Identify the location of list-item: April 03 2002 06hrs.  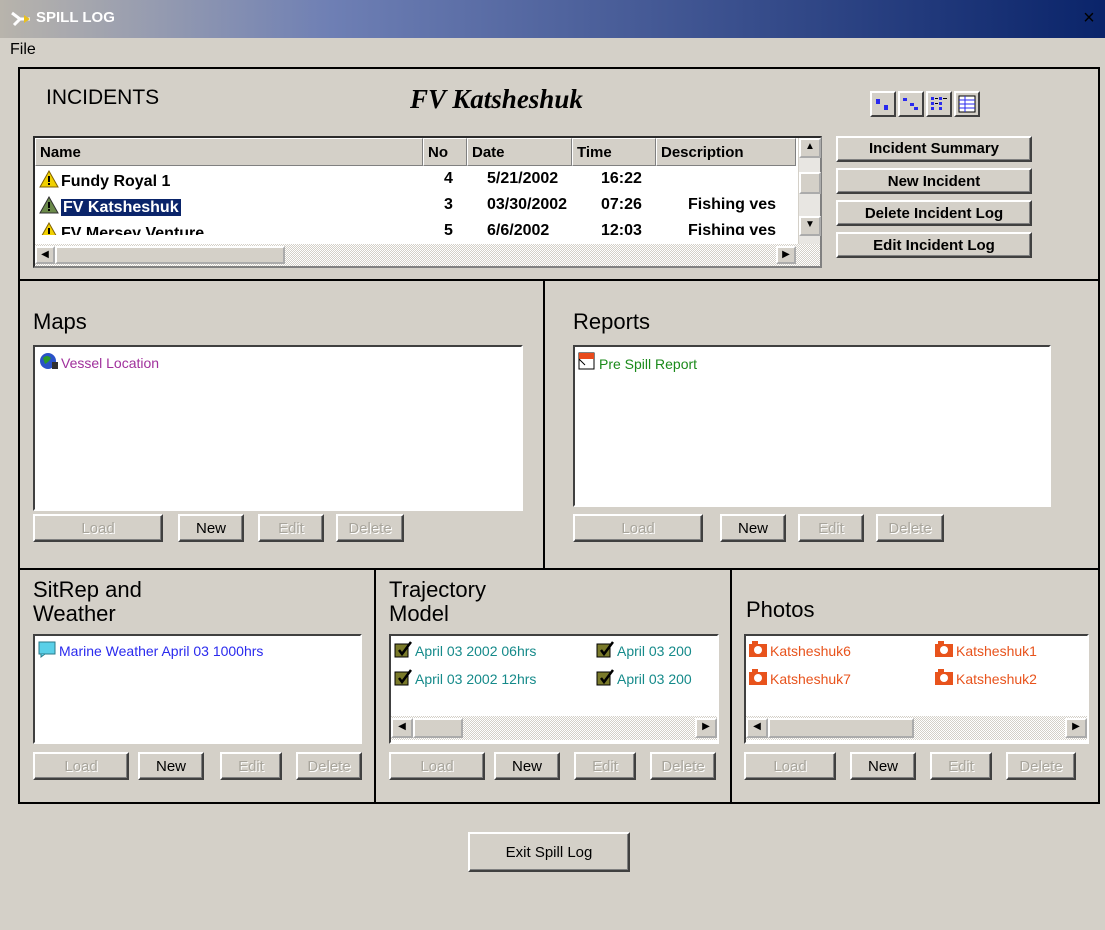
(464, 649).